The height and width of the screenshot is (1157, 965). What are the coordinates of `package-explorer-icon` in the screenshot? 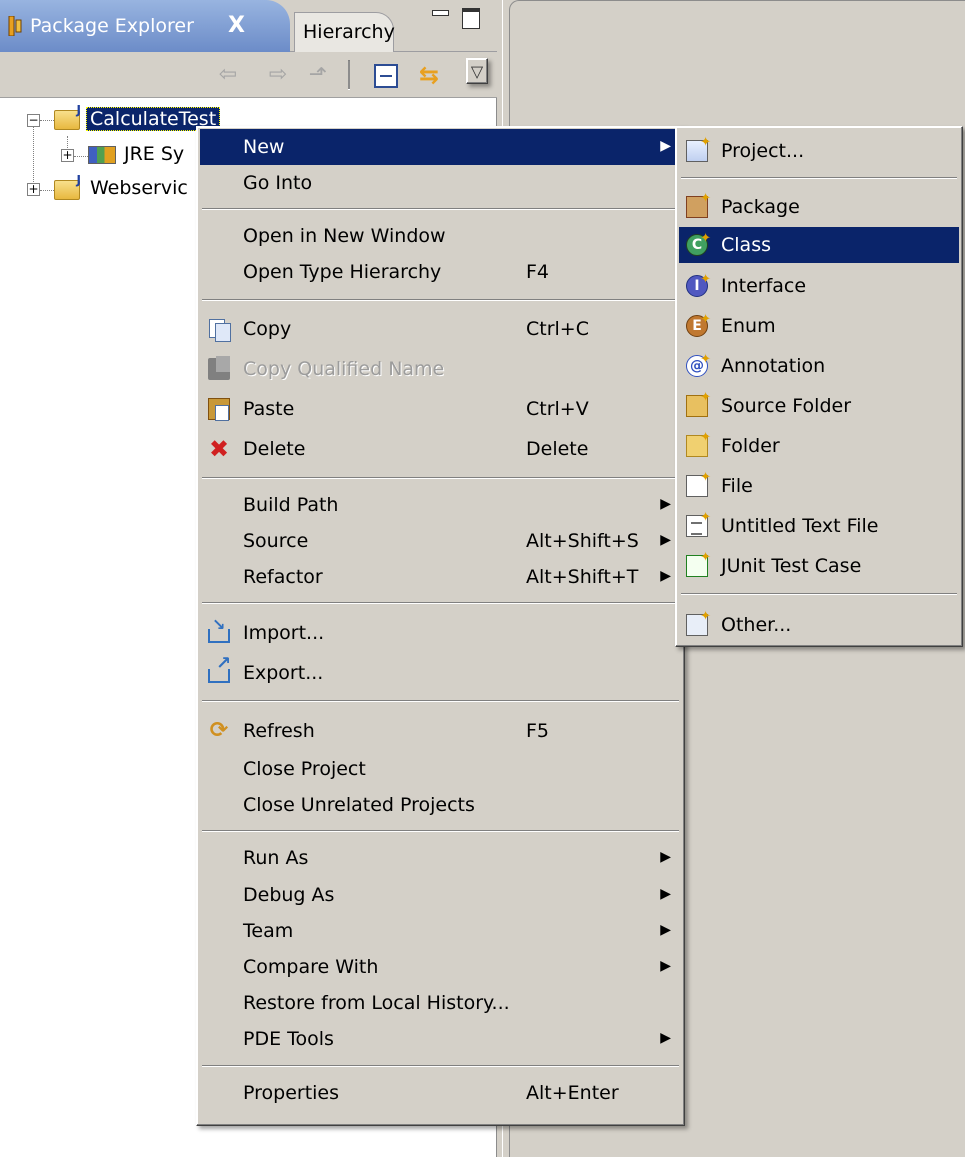 It's located at (15, 26).